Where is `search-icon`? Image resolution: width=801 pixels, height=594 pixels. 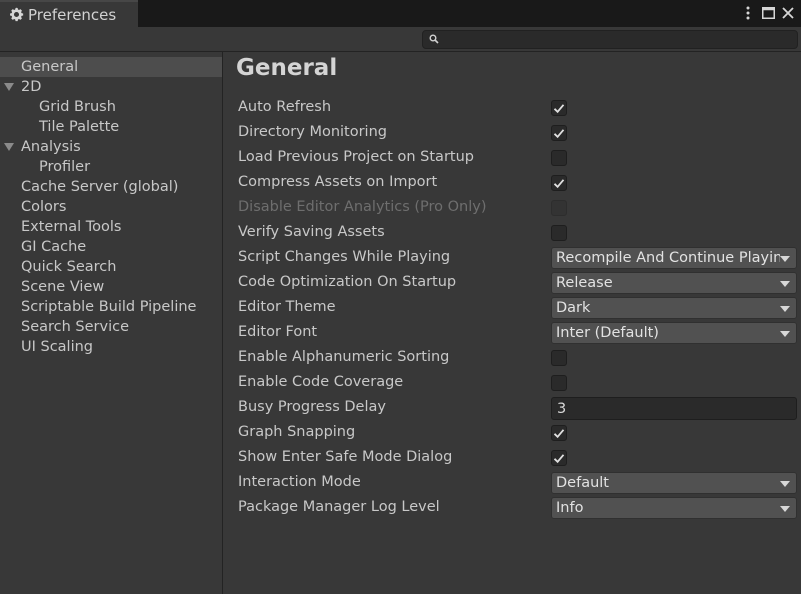 search-icon is located at coordinates (434, 40).